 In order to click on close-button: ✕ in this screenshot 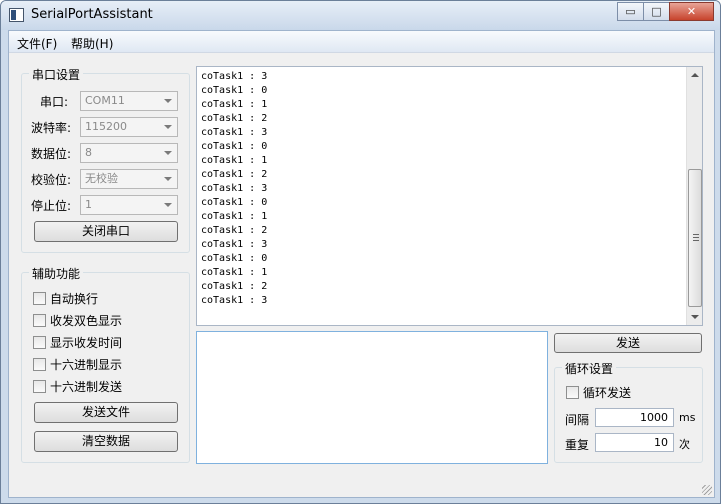, I will do `click(691, 11)`.